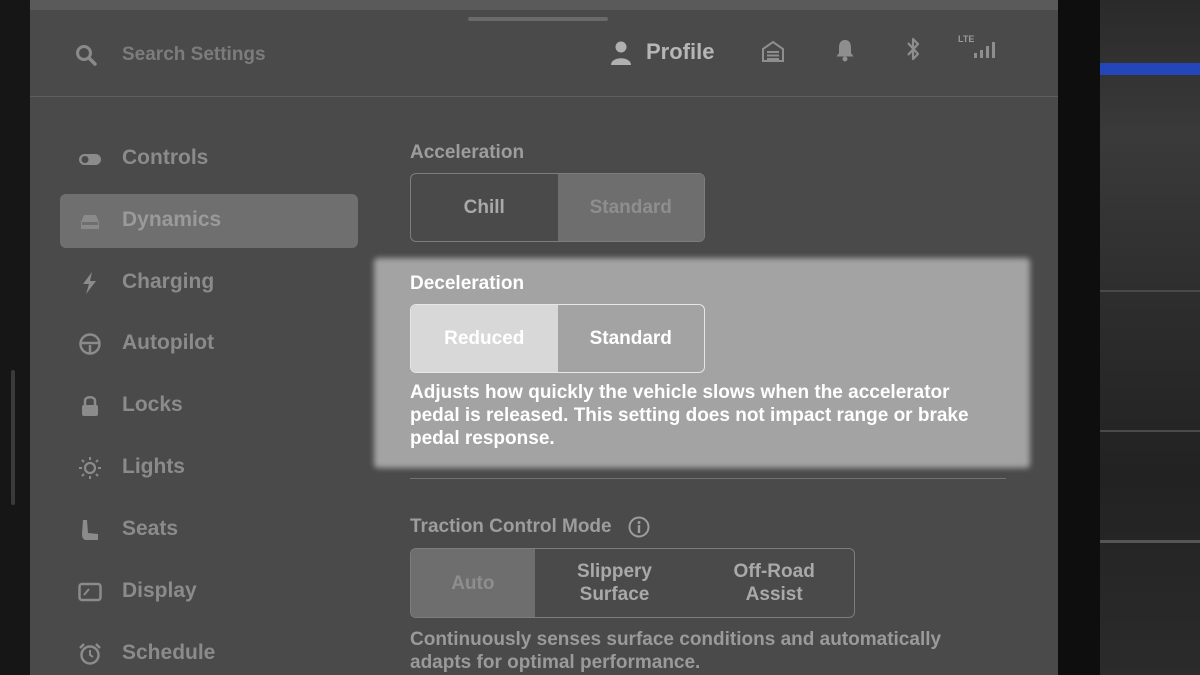 This screenshot has height=675, width=1200. I want to click on sidebar-item-label: Display, so click(159, 590).